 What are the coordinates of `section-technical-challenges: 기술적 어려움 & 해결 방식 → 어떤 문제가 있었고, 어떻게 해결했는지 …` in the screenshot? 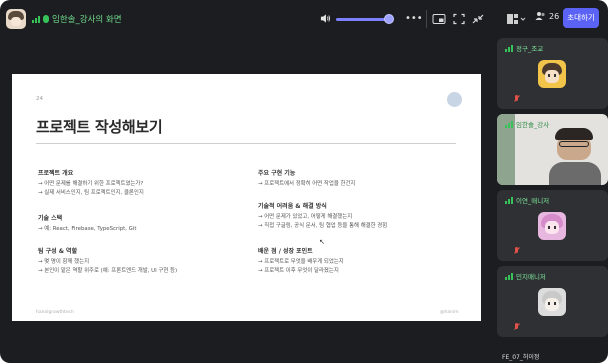 It's located at (322, 216).